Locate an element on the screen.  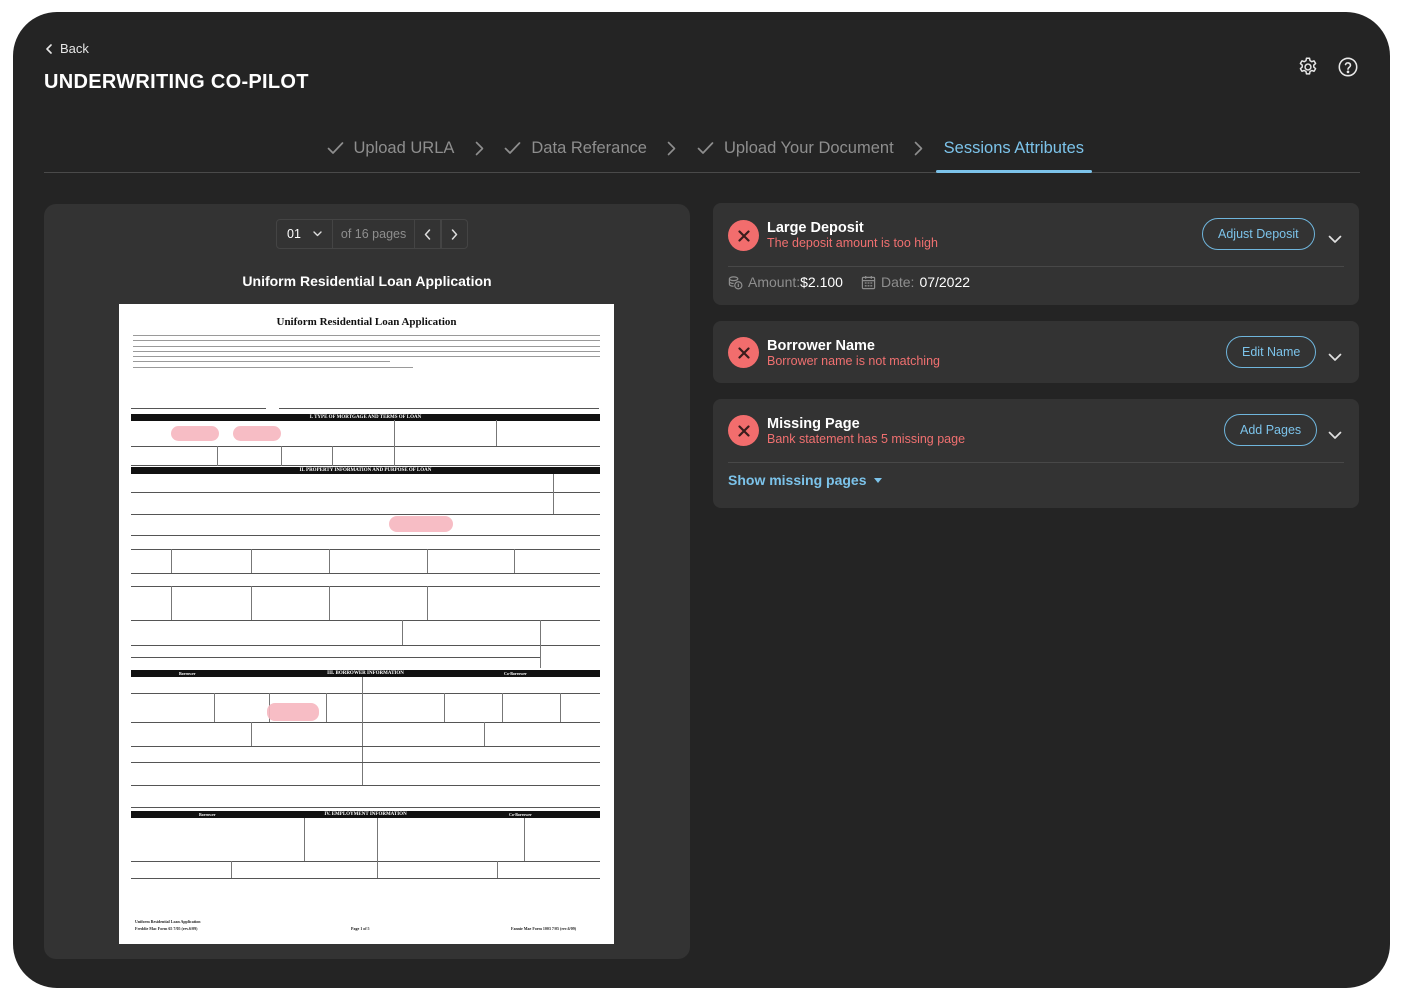
deposit-amount: Amount: $2.100 is located at coordinates (785, 282).